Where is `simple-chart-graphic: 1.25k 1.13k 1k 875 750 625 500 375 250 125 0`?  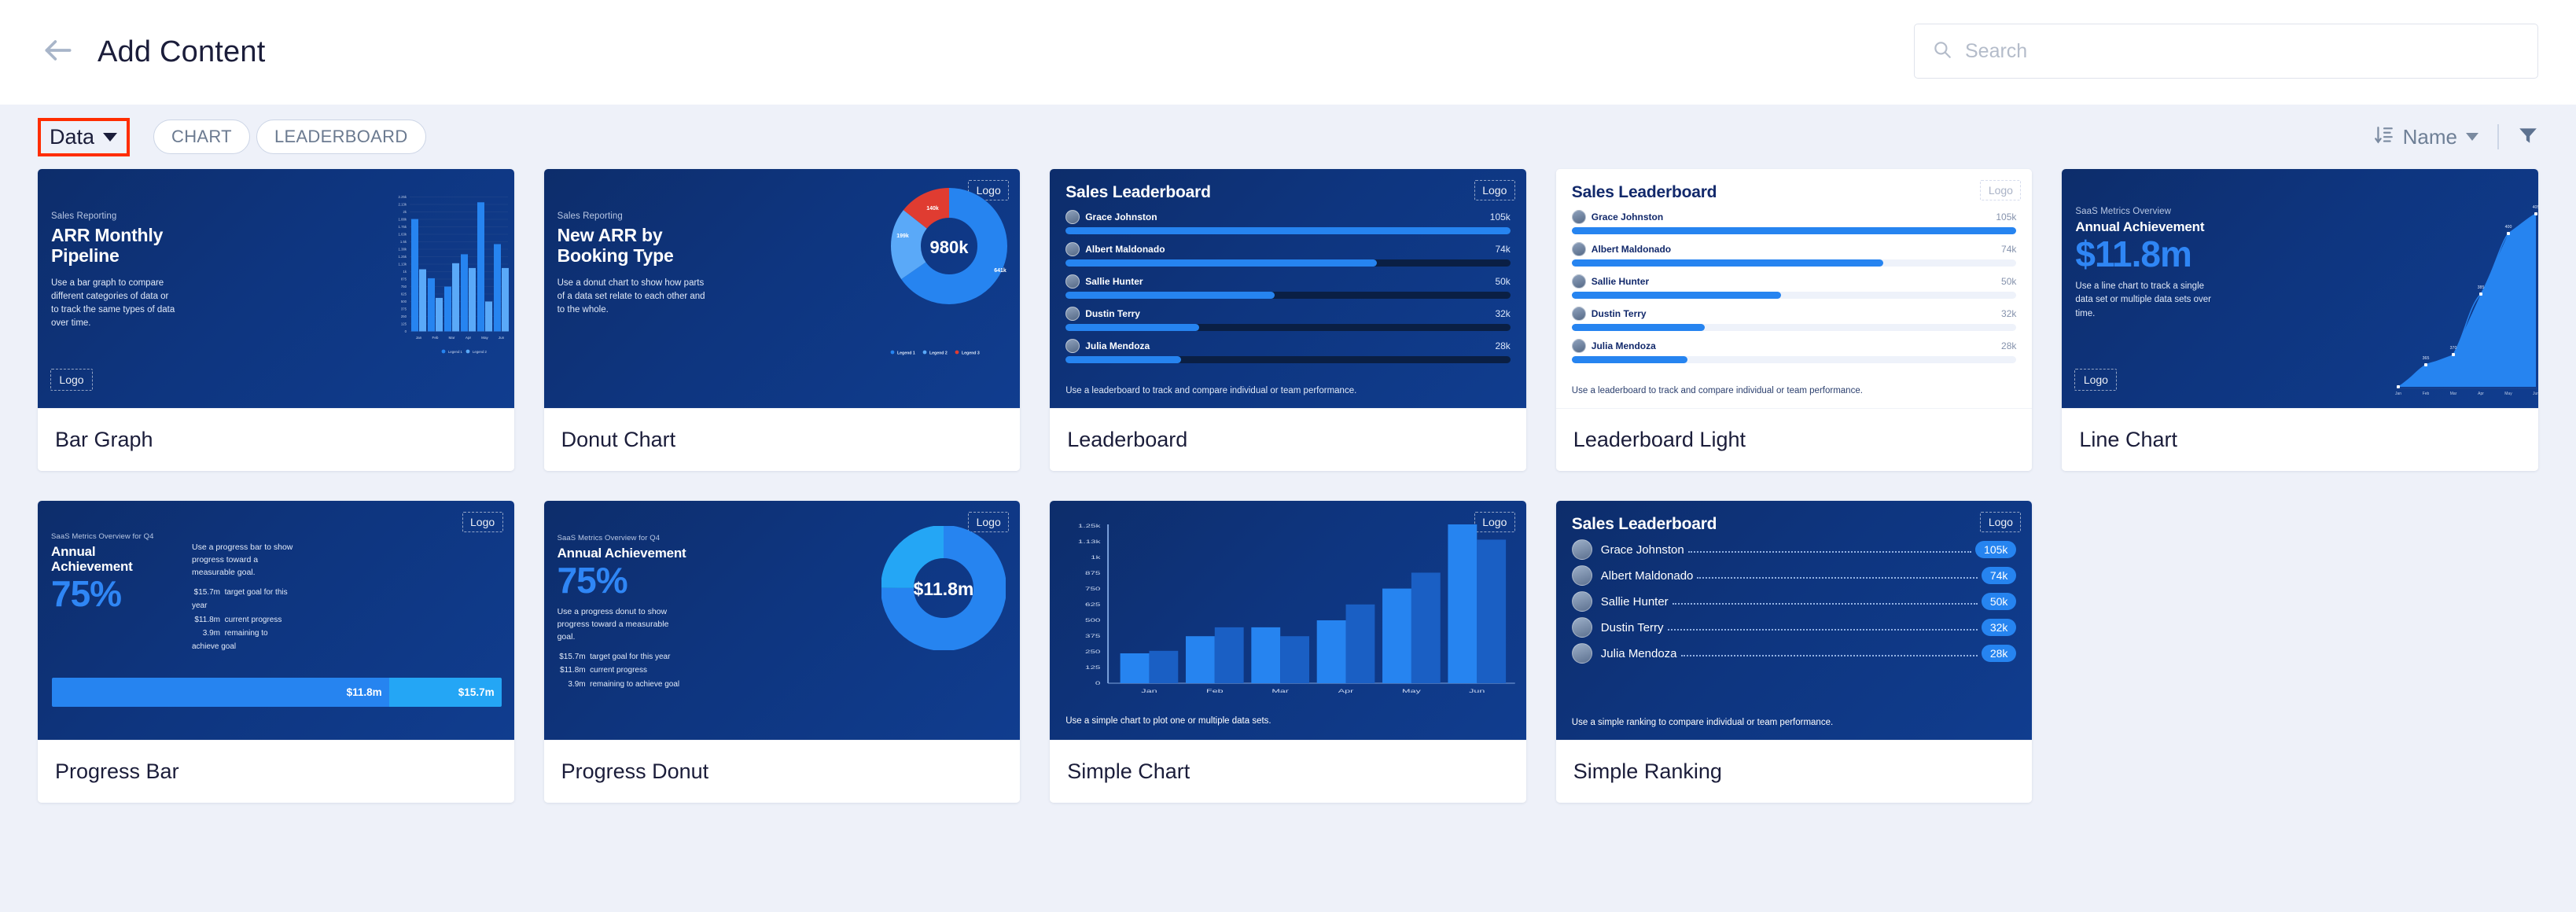
simple-chart-graphic: 1.25k 1.13k 1k 875 750 625 500 375 250 125 0 is located at coordinates (1289, 608).